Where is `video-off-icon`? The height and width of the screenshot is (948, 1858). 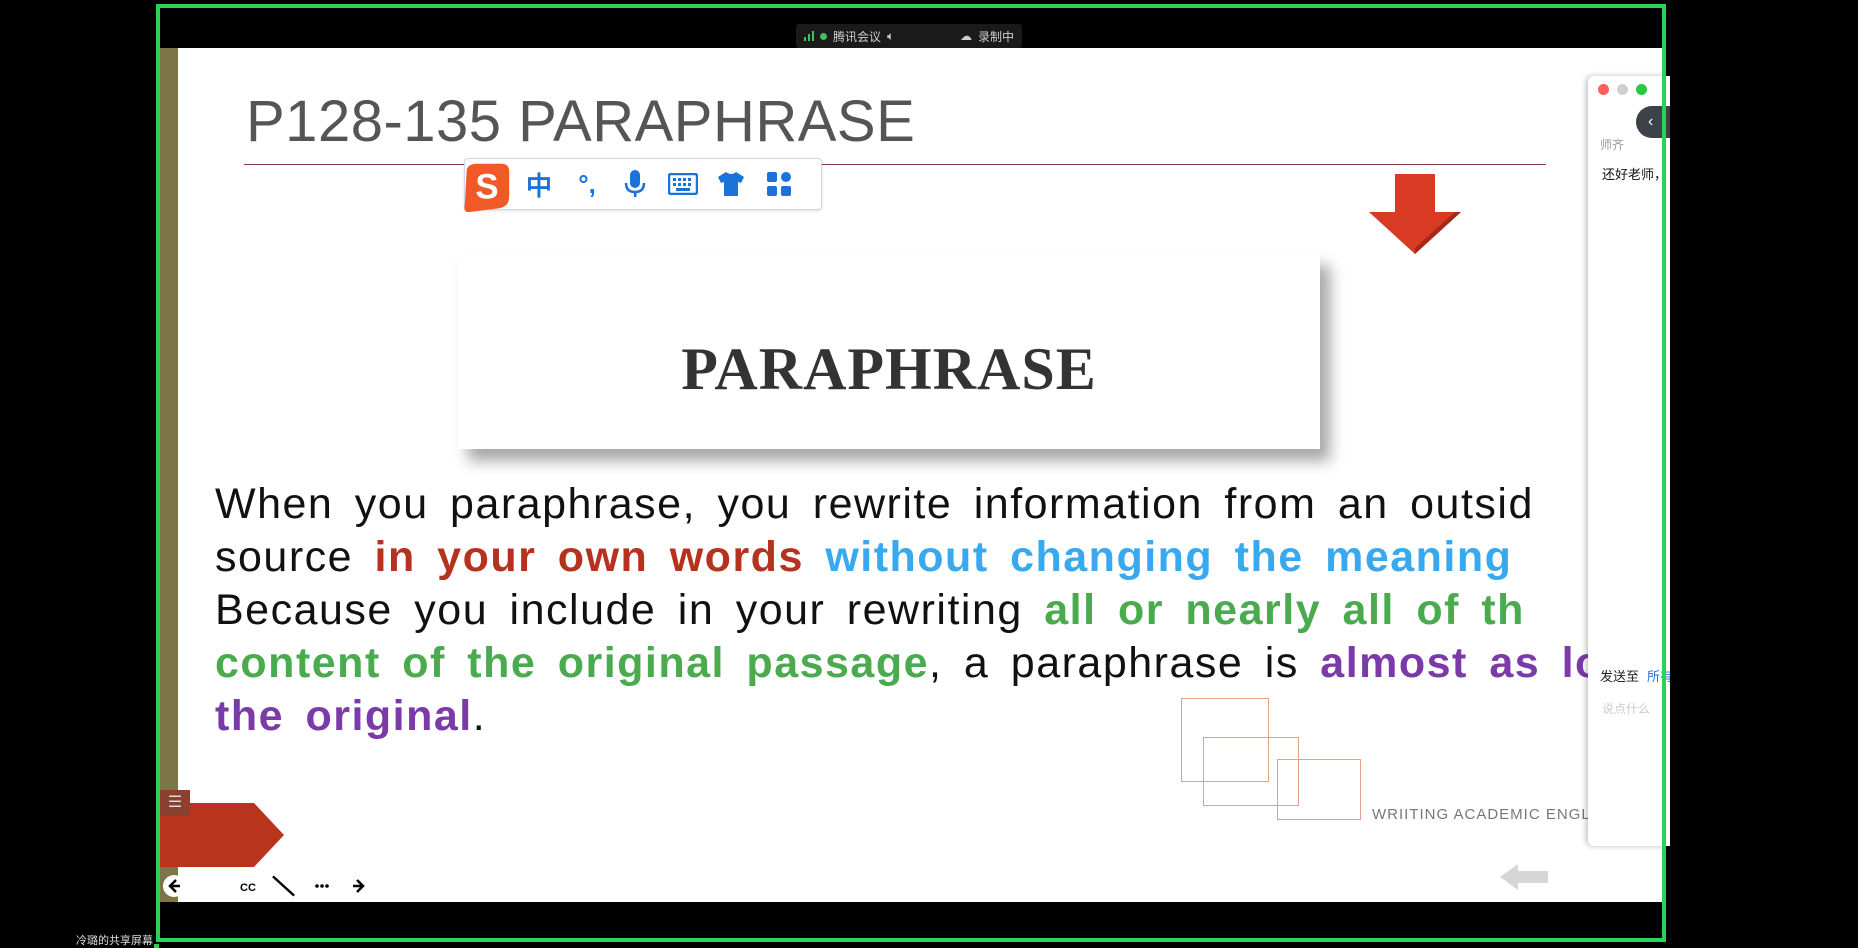 video-off-icon is located at coordinates (284, 885).